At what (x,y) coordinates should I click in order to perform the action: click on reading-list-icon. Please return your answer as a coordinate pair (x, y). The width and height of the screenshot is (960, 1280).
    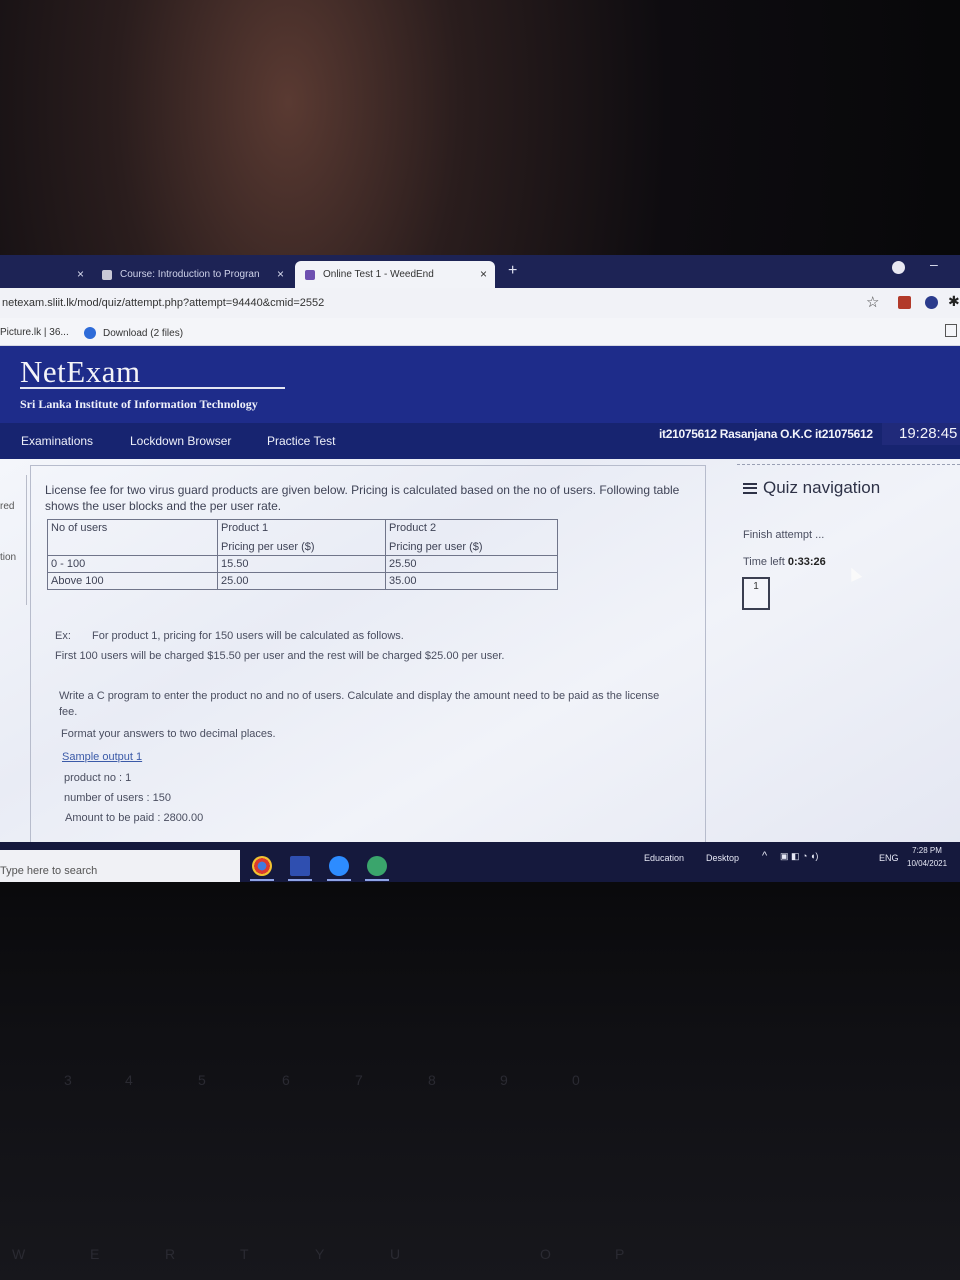
    Looking at the image, I should click on (951, 330).